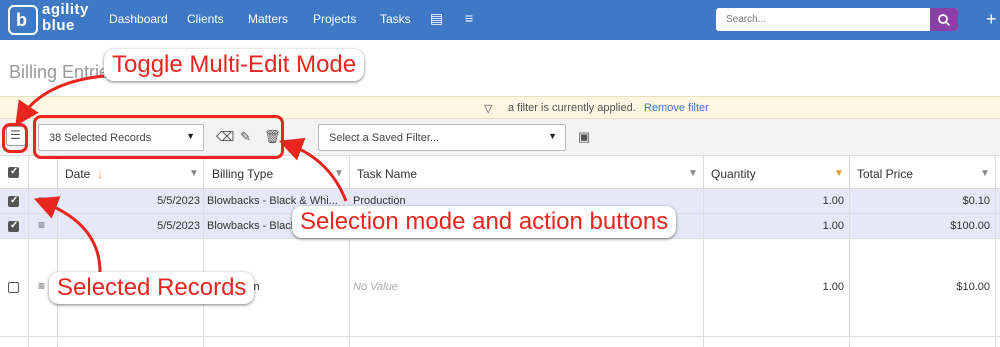  Describe the element at coordinates (991, 19) in the screenshot. I see `plus-icon: +` at that location.